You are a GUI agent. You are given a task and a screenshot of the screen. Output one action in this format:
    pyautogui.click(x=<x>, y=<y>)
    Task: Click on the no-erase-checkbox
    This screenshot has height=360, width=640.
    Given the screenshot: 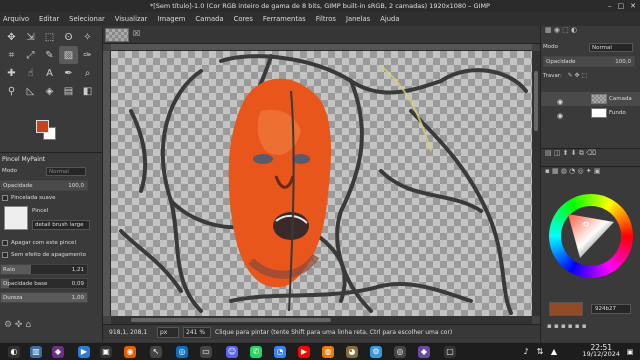 What is the action you would take?
    pyautogui.click(x=5, y=254)
    